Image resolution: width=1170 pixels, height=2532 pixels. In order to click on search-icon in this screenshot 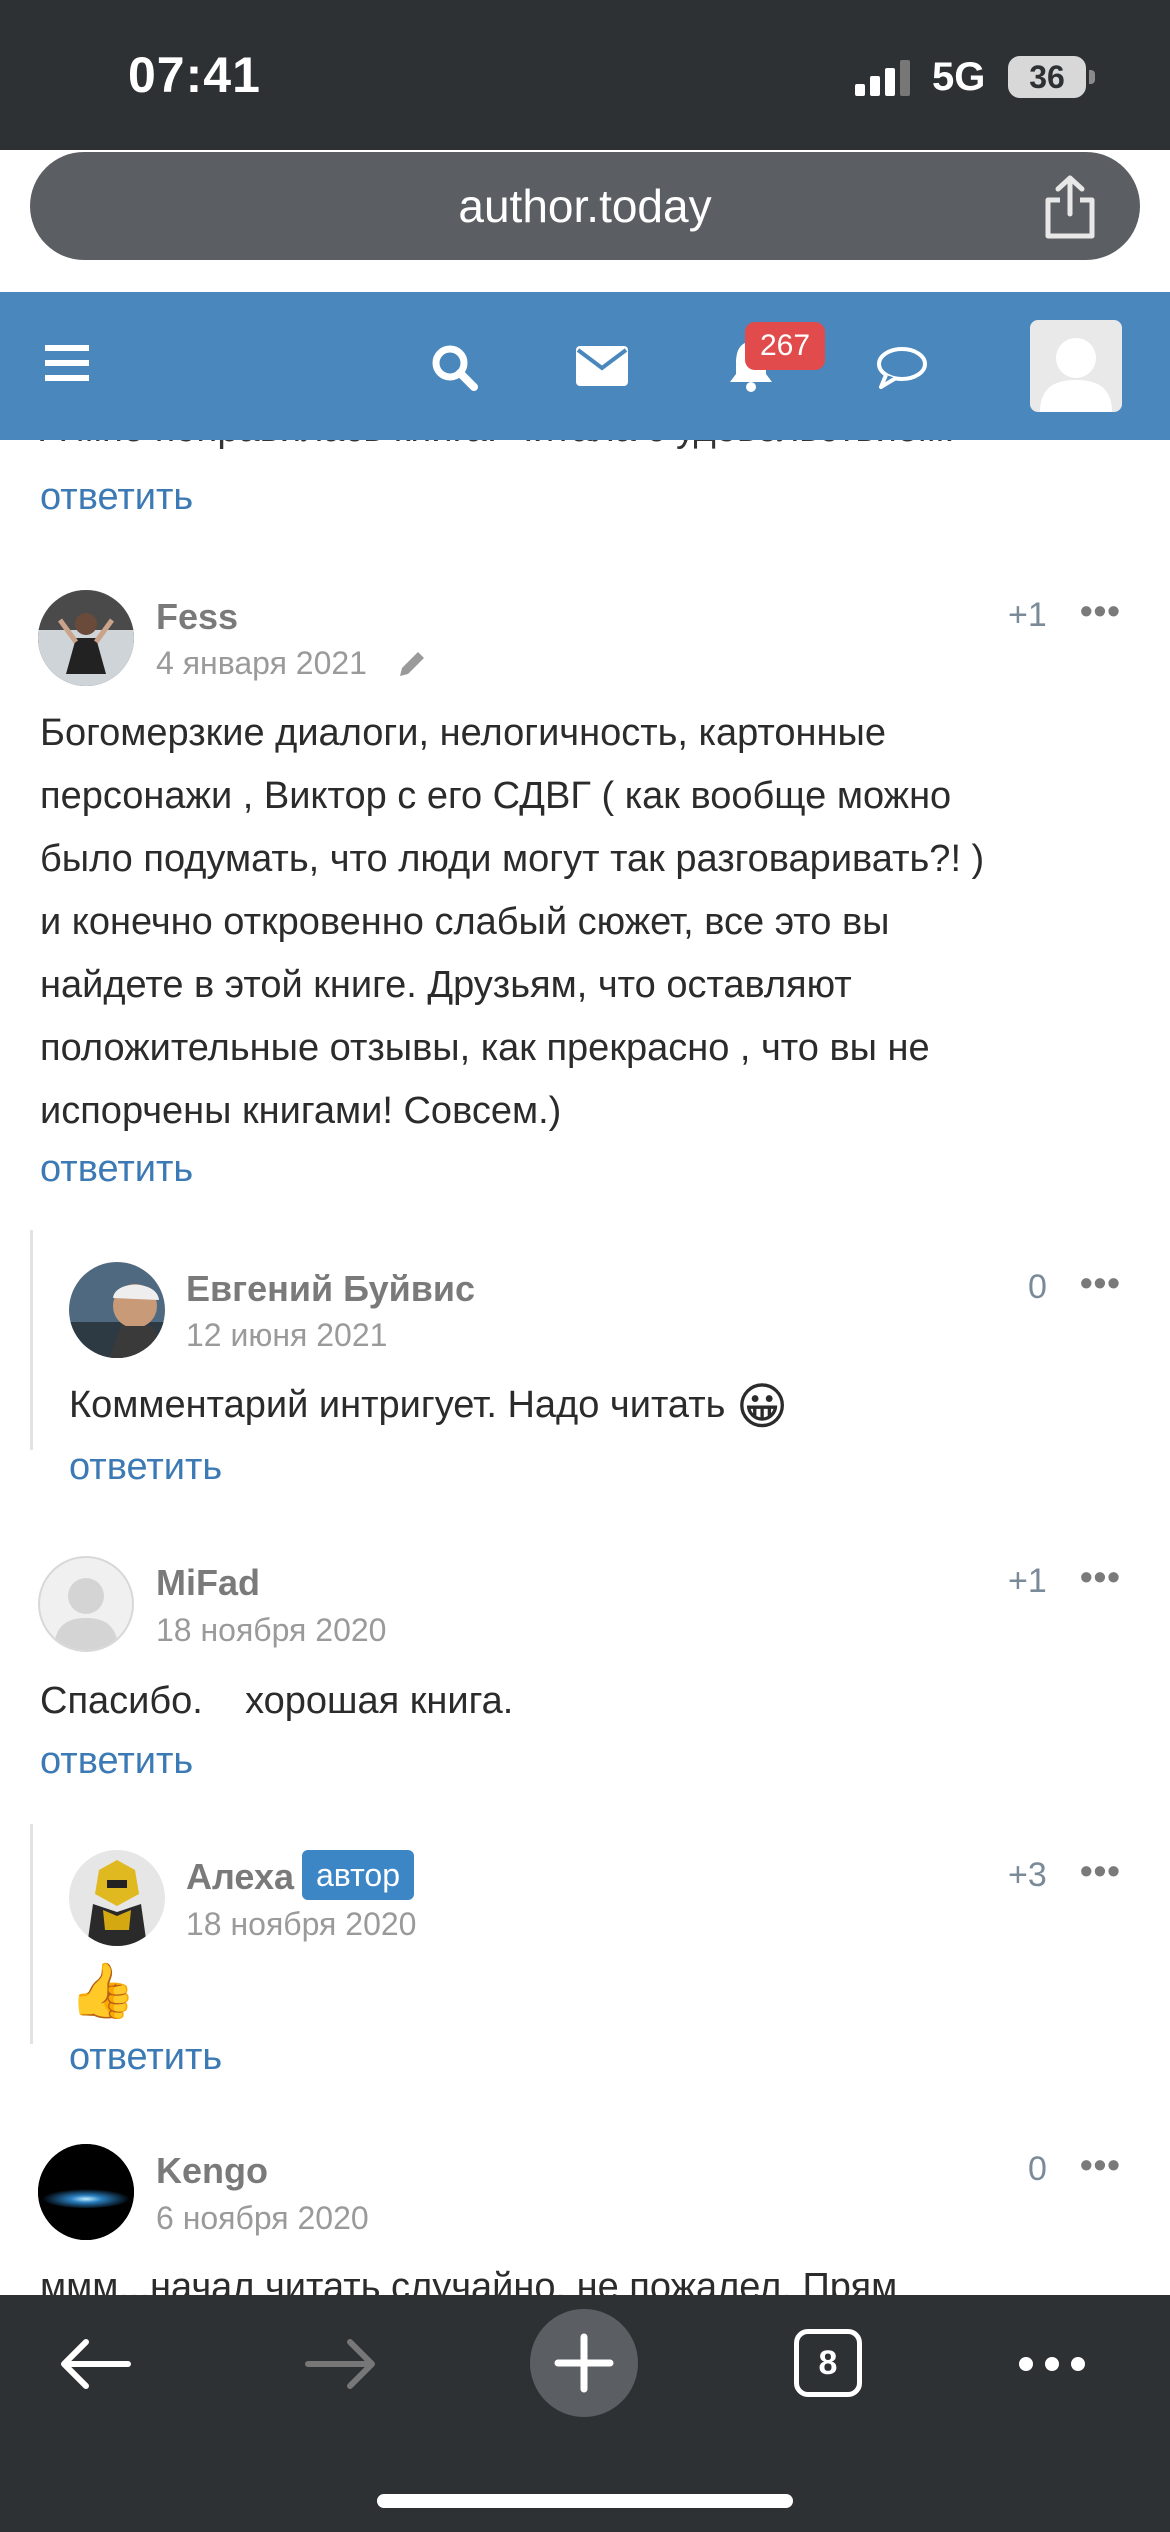, I will do `click(454, 367)`.